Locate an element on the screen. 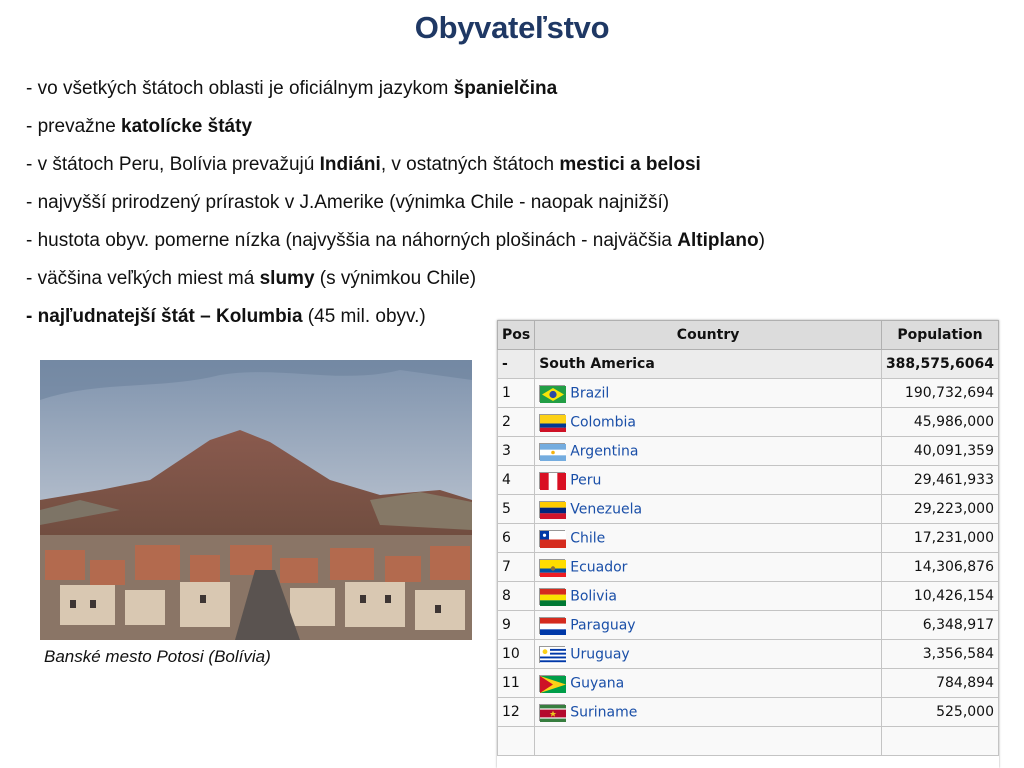 The width and height of the screenshot is (1024, 768). country-link: Argentina is located at coordinates (604, 451).